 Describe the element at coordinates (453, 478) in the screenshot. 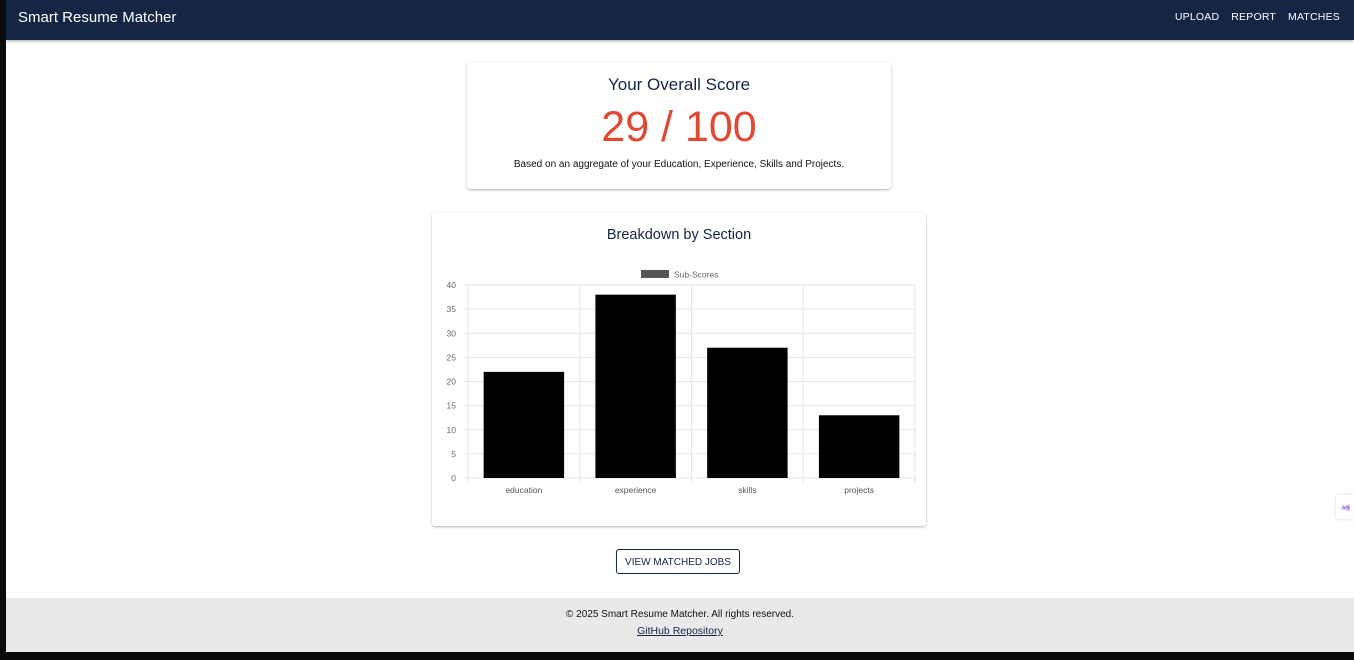

I see `y-tick-label: 0` at that location.